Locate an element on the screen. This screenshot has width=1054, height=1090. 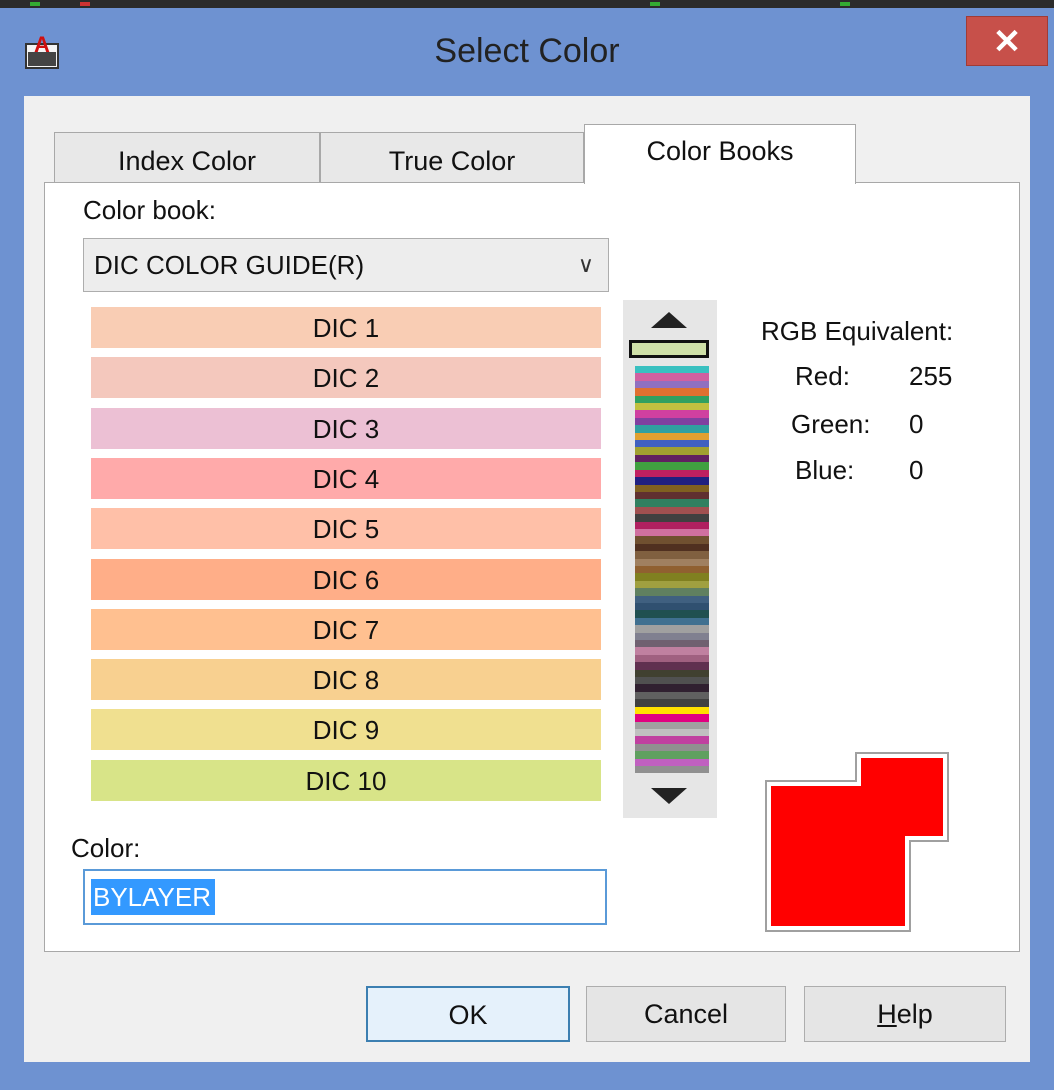
green-label: Green: is located at coordinates (831, 424).